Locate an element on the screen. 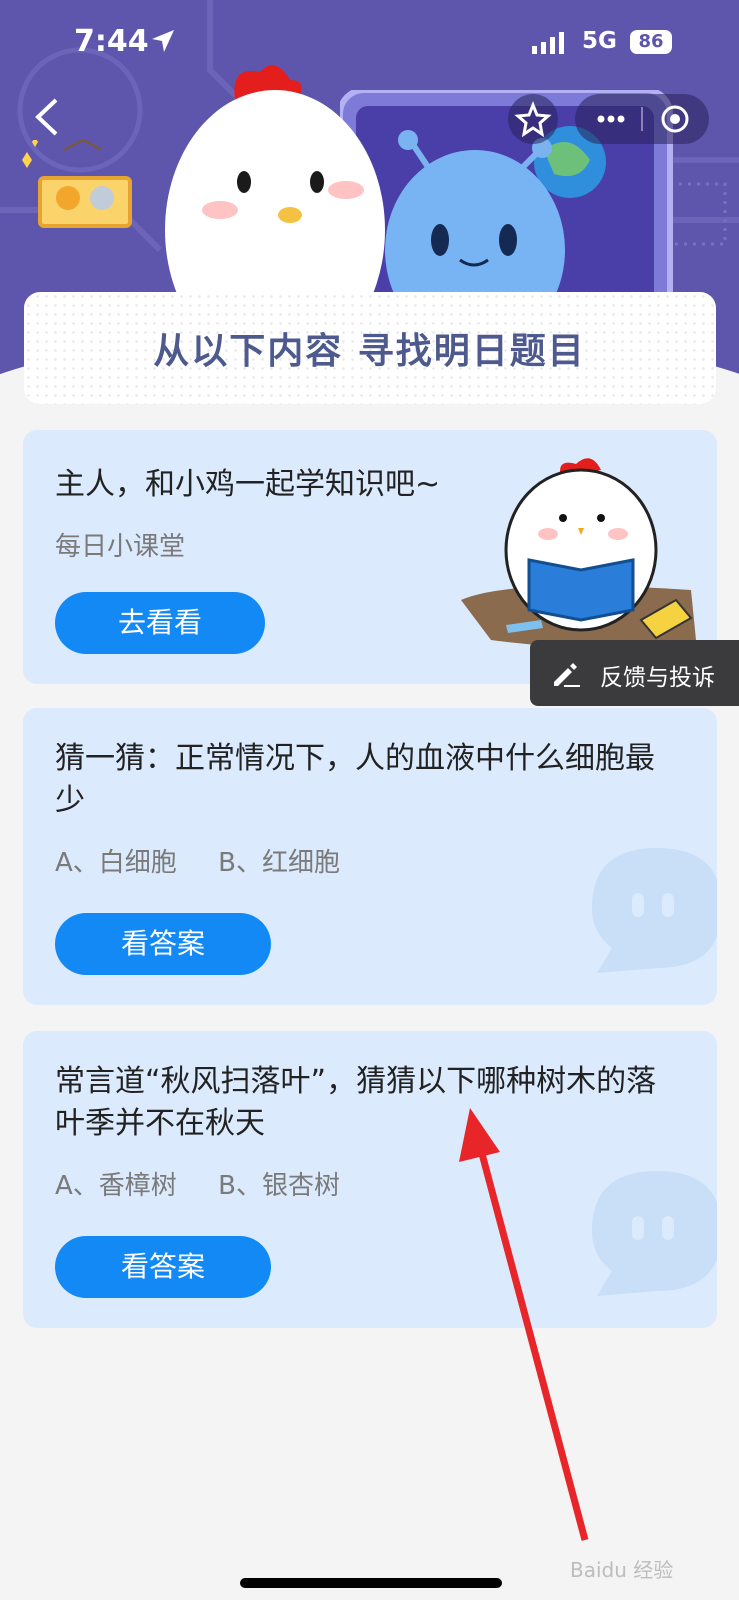 Image resolution: width=739 pixels, height=1600 pixels. capsule-divider is located at coordinates (642, 119).